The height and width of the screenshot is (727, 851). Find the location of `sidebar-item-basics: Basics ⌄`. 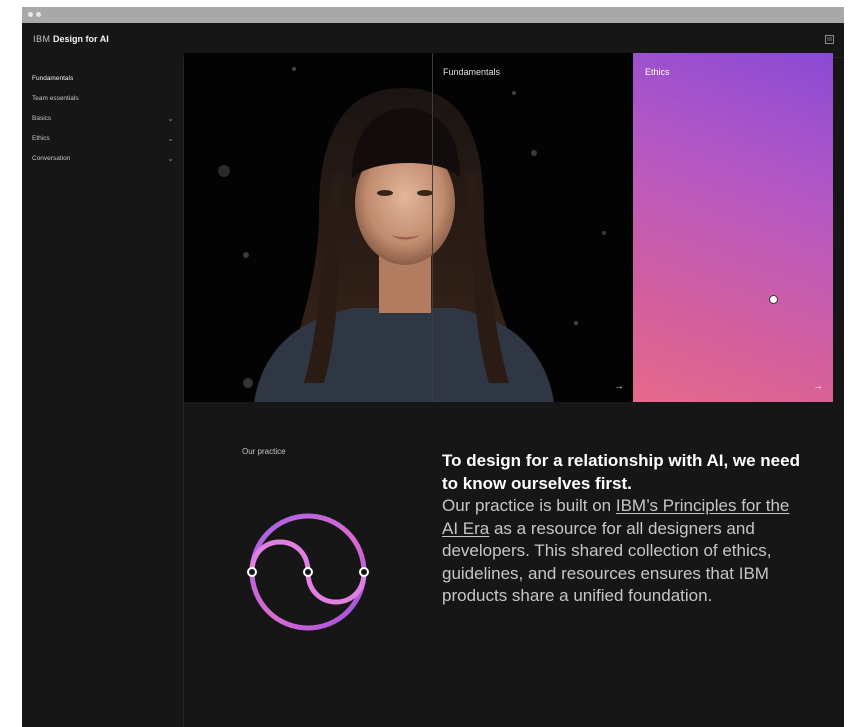

sidebar-item-basics: Basics ⌄ is located at coordinates (103, 119).